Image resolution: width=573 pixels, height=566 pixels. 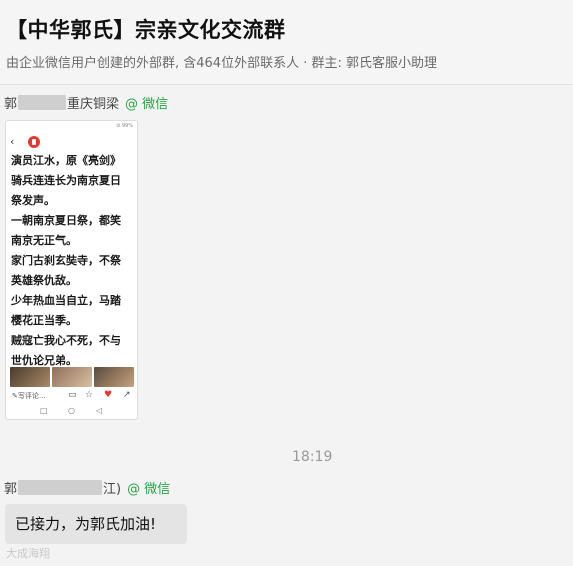 I want to click on back-arrow-icon: ‹, so click(x=12, y=141).